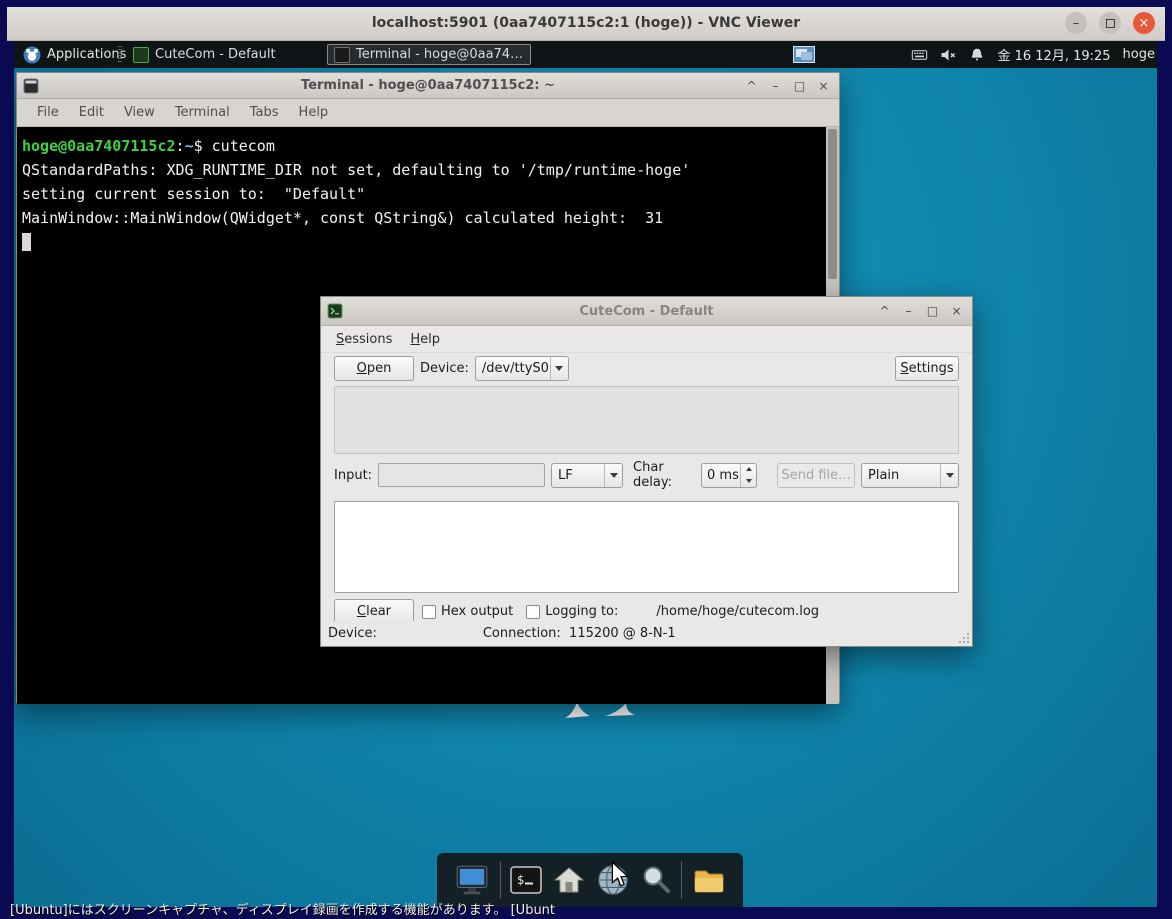 The height and width of the screenshot is (919, 1172). I want to click on prompt-colon: :, so click(180, 146).